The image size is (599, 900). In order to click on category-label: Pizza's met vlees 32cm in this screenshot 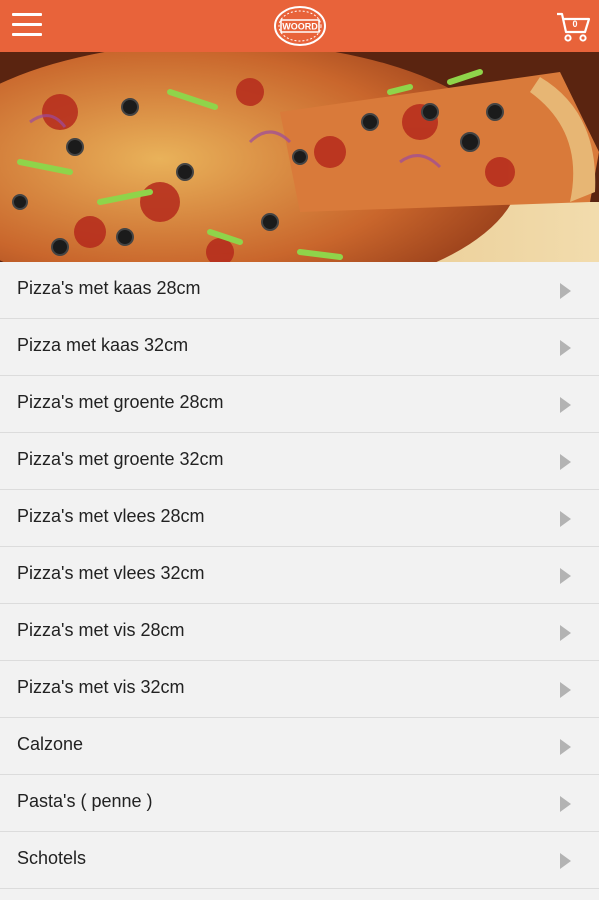, I will do `click(111, 573)`.